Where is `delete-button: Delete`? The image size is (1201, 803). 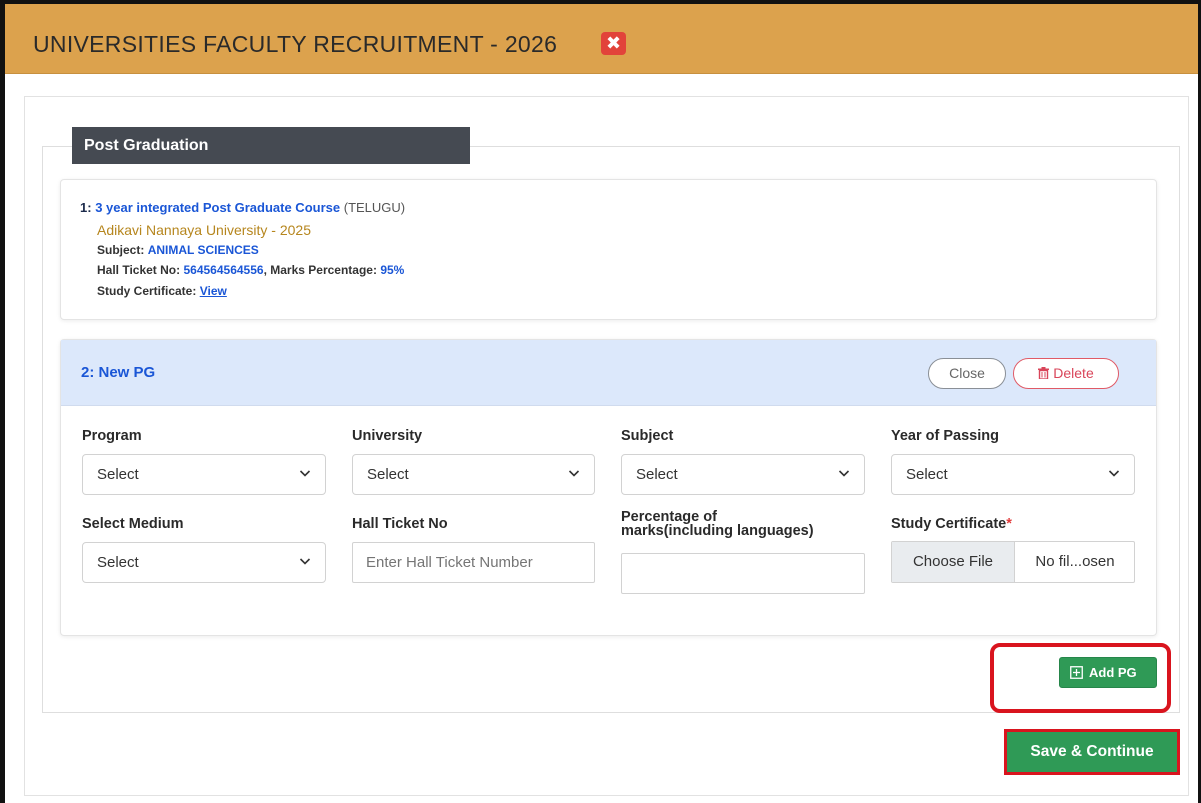 delete-button: Delete is located at coordinates (1066, 373).